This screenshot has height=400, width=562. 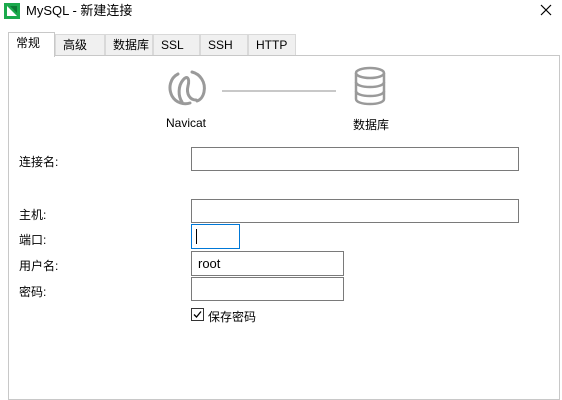 What do you see at coordinates (281, 12) in the screenshot?
I see `title-bar: MySQL - 新建连接` at bounding box center [281, 12].